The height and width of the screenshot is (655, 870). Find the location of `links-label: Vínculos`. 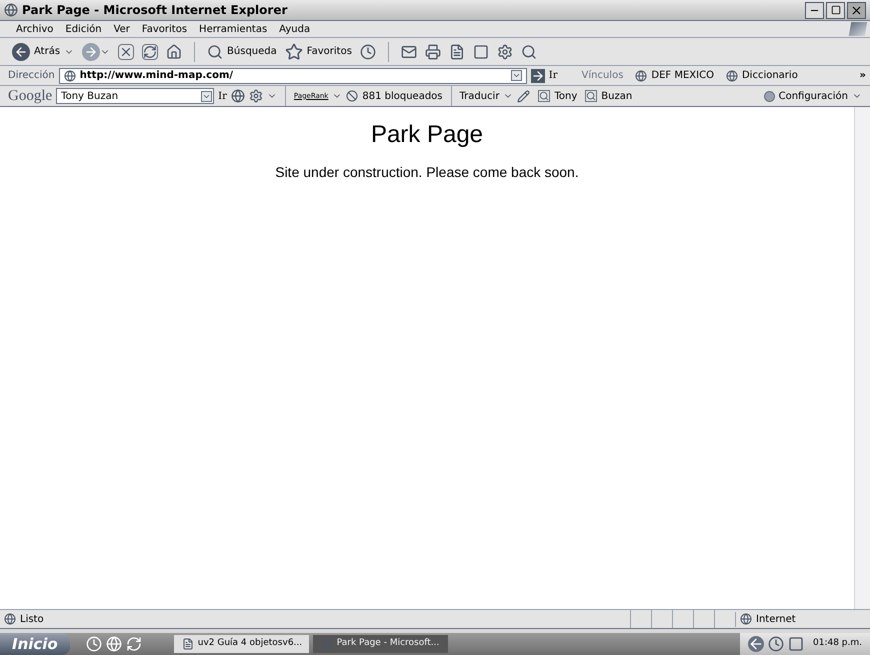

links-label: Vínculos is located at coordinates (603, 76).